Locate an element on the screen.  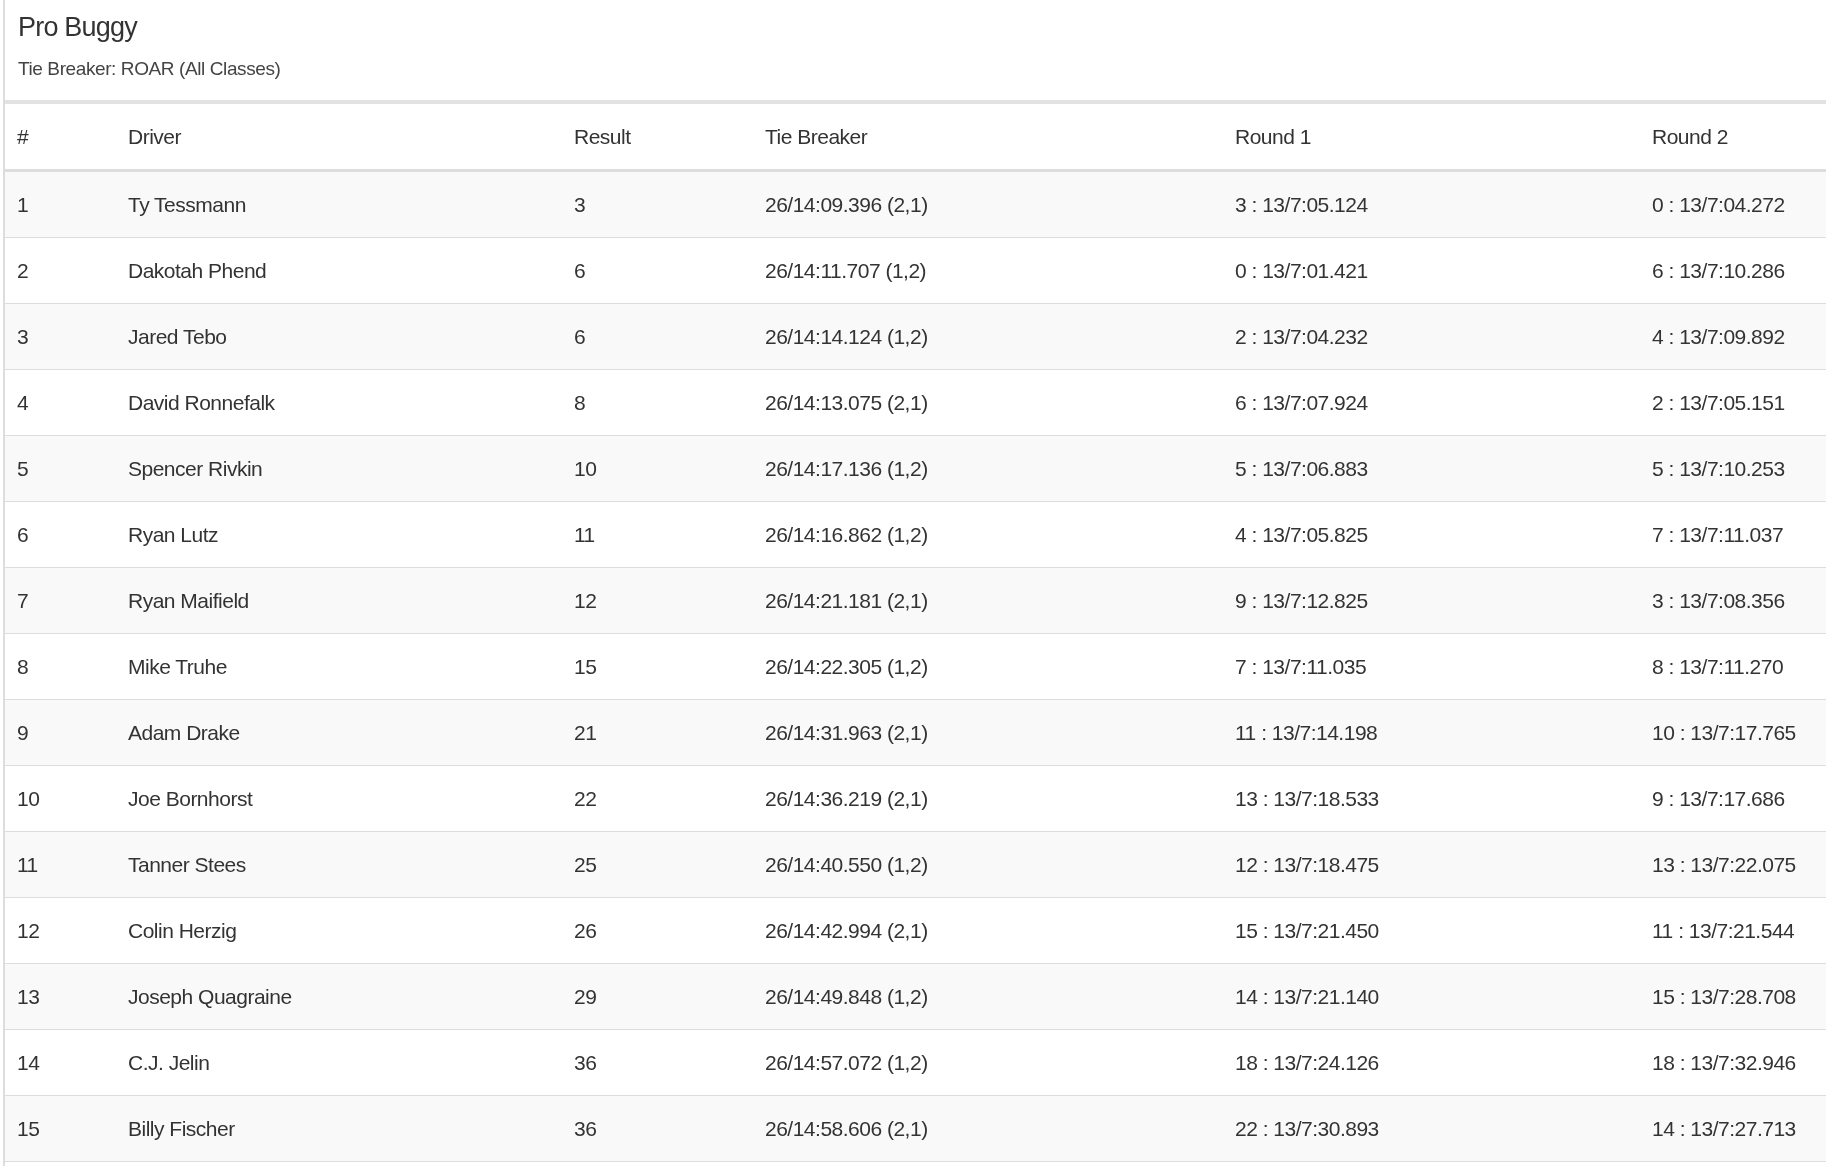
table-cell: 3 : 13/7:05.124 is located at coordinates (1431, 204).